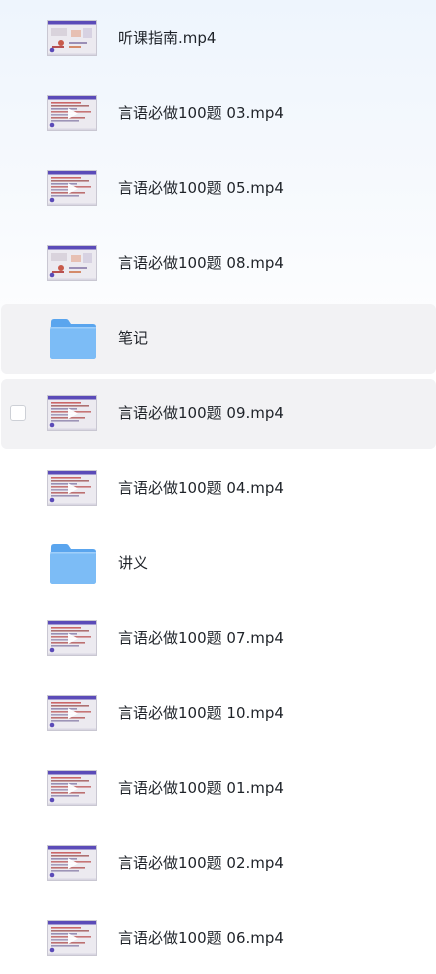 This screenshot has width=436, height=974. What do you see at coordinates (201, 413) in the screenshot?
I see `file-name: 言语必做100题 09.mp4` at bounding box center [201, 413].